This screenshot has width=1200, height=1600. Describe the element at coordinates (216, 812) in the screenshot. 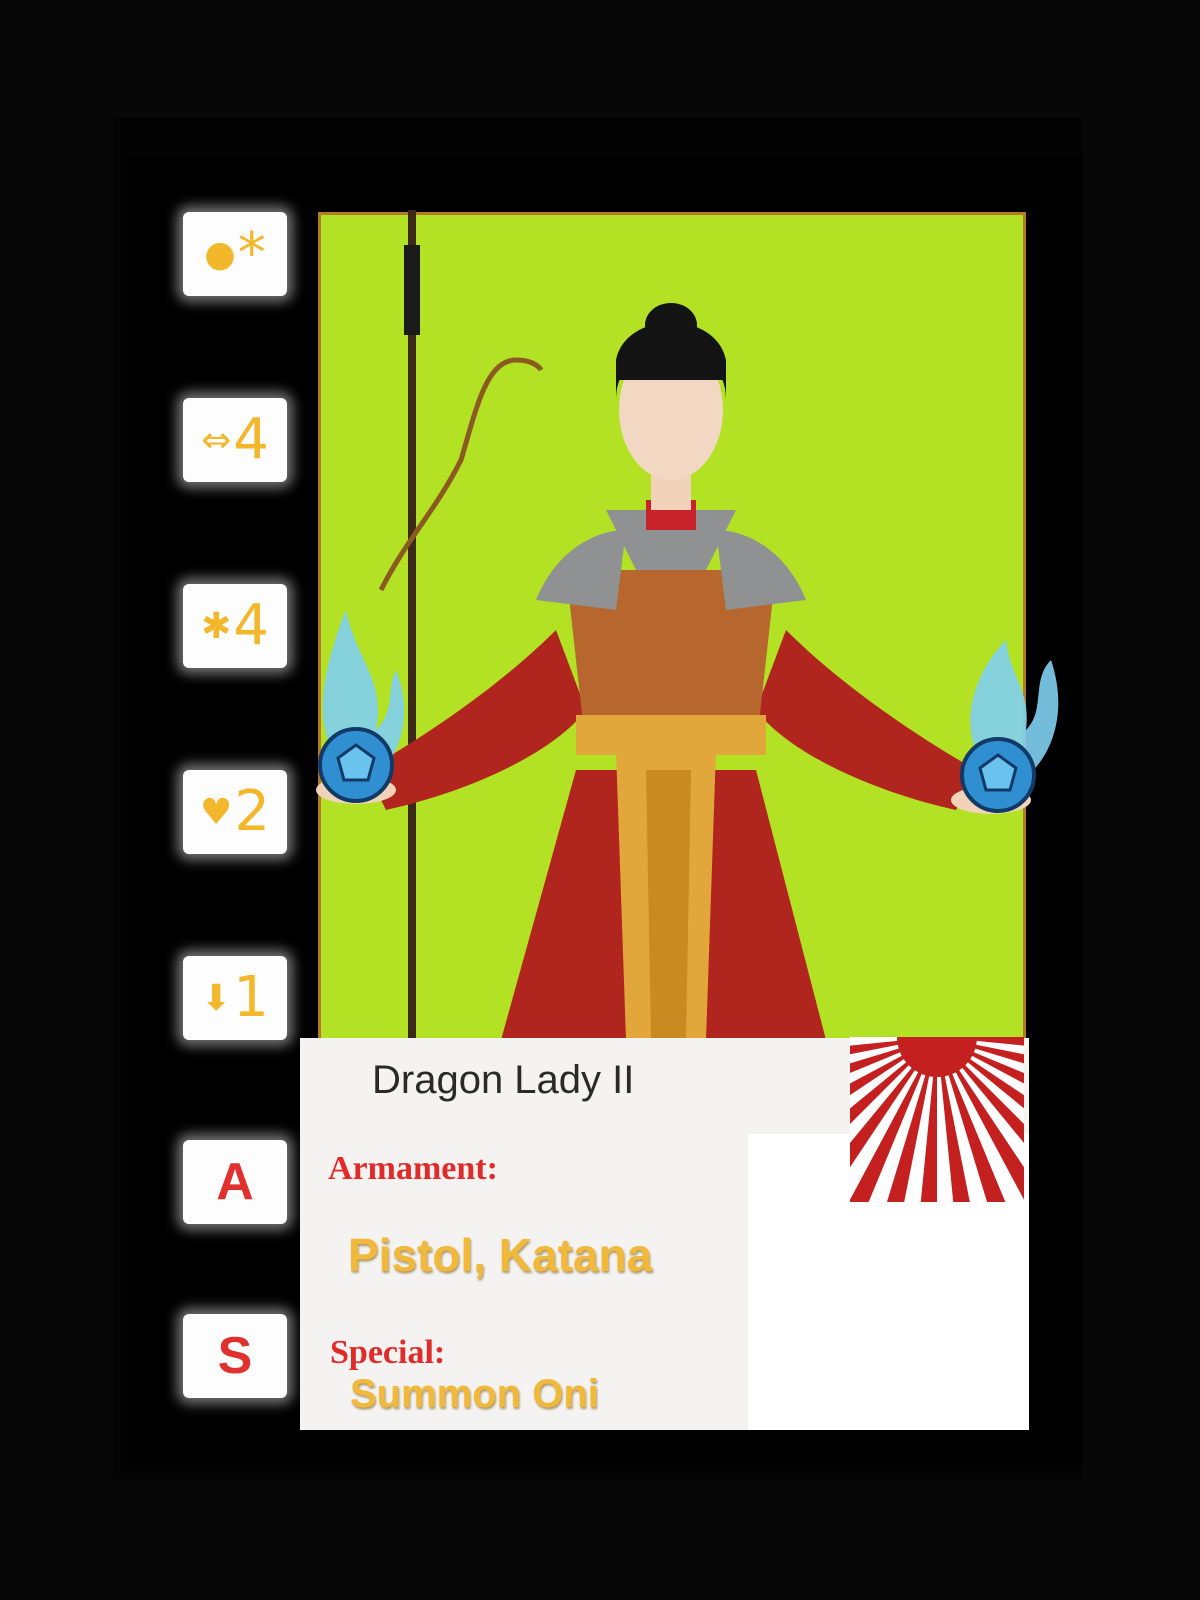

I see `heart-icon: ♥` at that location.